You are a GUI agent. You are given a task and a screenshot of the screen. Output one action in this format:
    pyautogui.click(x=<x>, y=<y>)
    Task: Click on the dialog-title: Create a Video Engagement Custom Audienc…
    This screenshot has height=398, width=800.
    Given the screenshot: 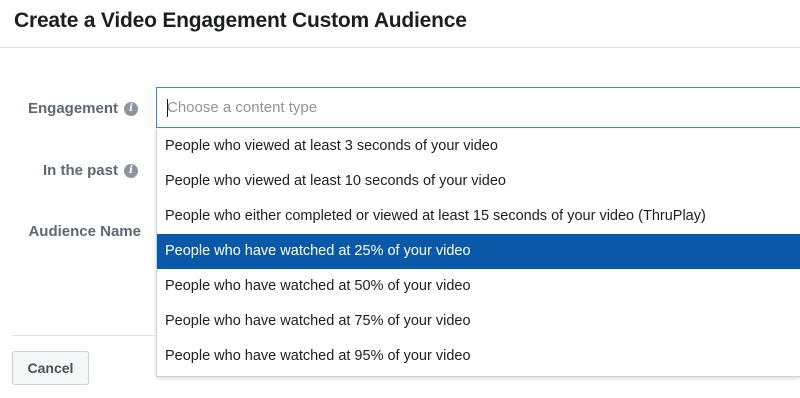 What is the action you would take?
    pyautogui.click(x=240, y=20)
    